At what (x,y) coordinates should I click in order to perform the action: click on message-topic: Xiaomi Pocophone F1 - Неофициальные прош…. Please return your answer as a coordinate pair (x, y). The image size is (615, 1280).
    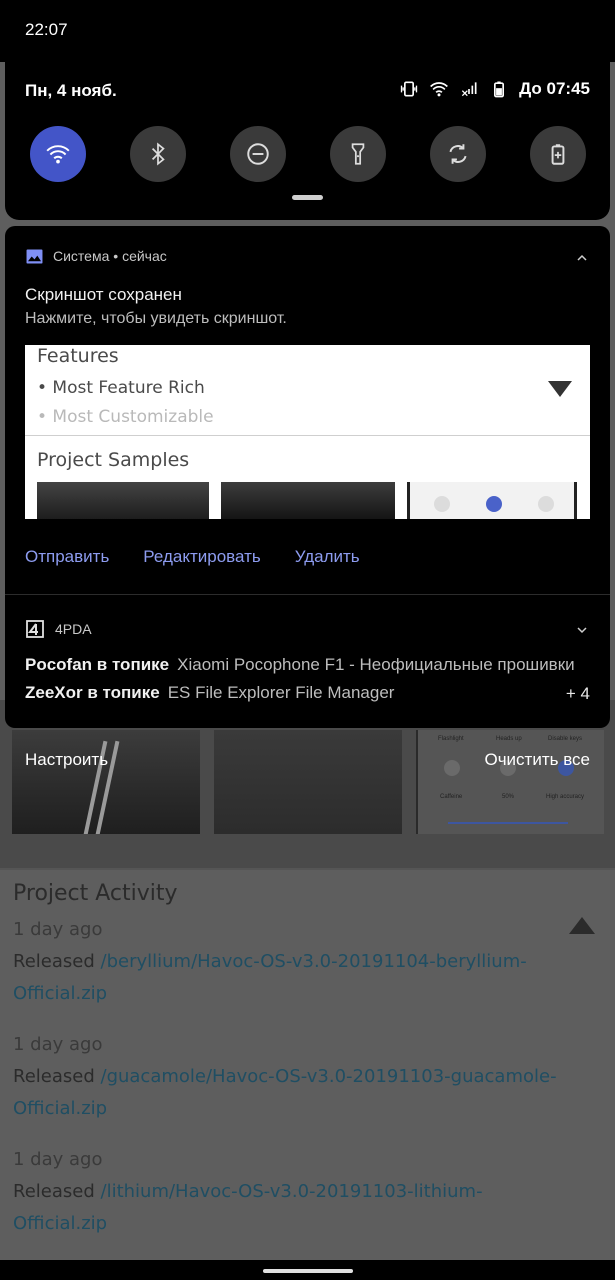
    Looking at the image, I should click on (376, 664).